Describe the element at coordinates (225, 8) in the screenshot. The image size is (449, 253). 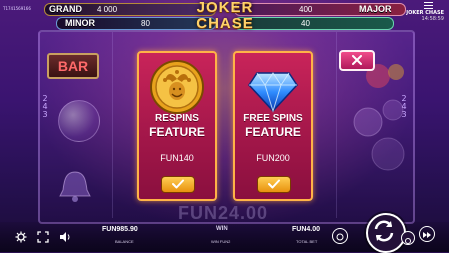
I see `logo-line1: JOKER` at that location.